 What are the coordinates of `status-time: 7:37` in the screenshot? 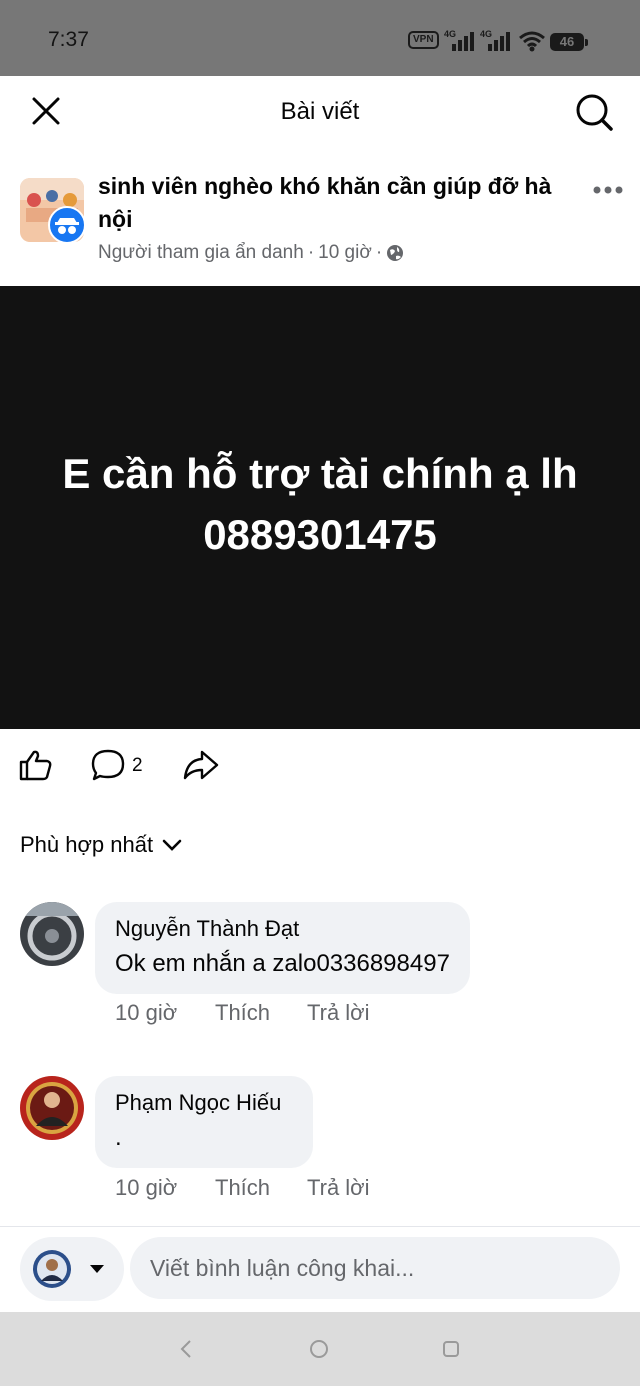 It's located at (68, 39).